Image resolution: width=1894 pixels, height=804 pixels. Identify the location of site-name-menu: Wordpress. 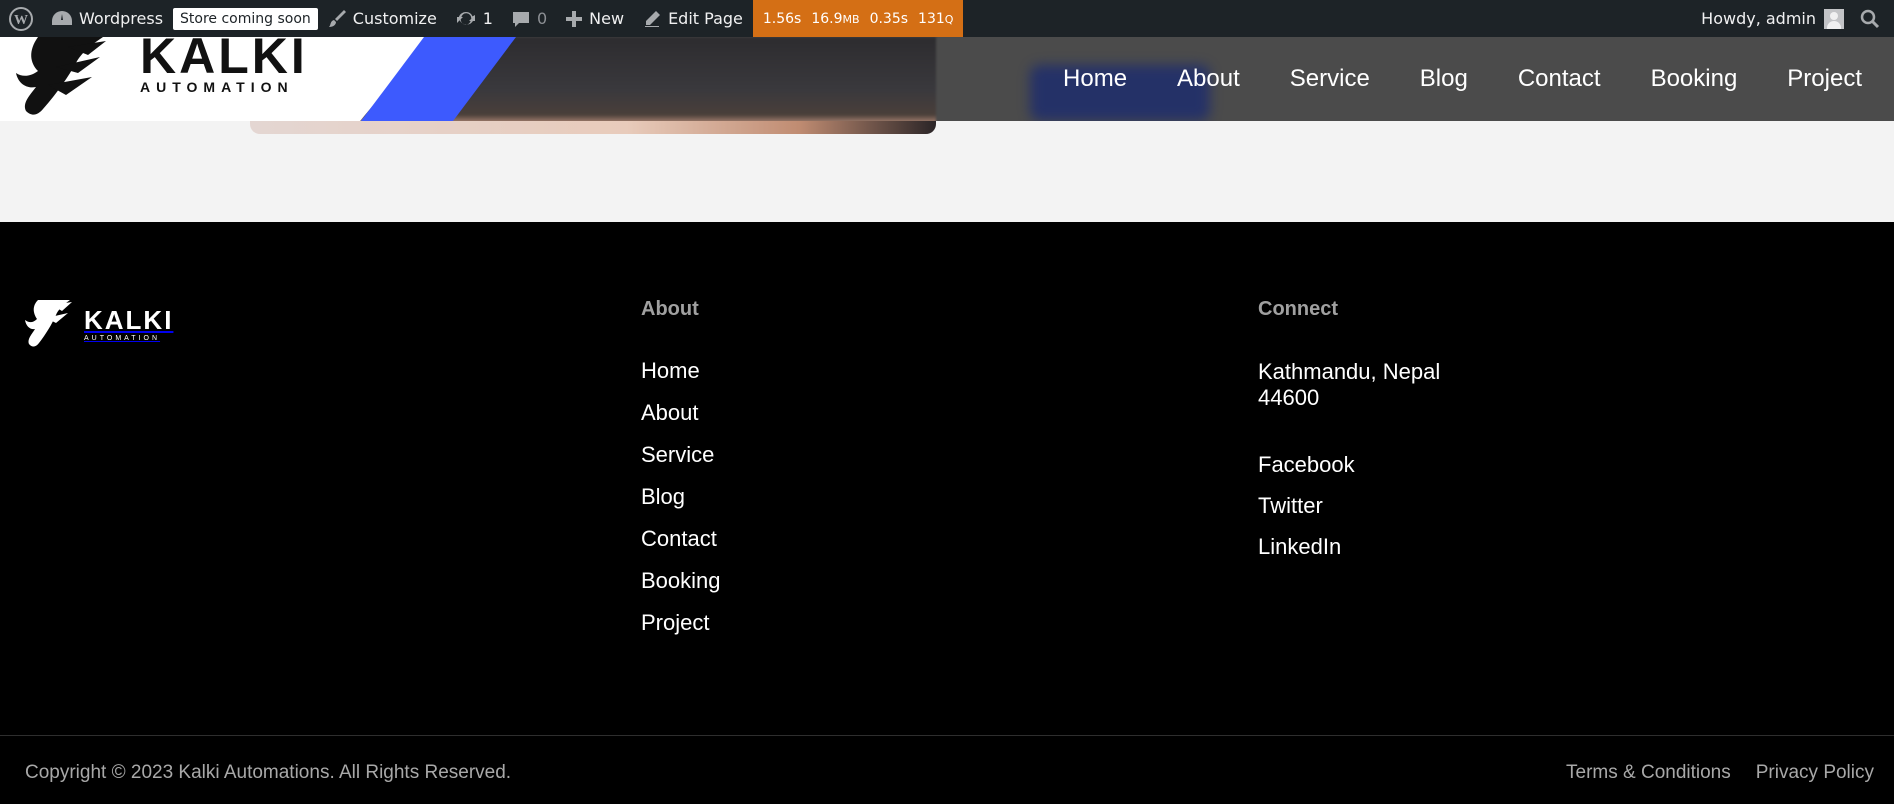
(107, 18).